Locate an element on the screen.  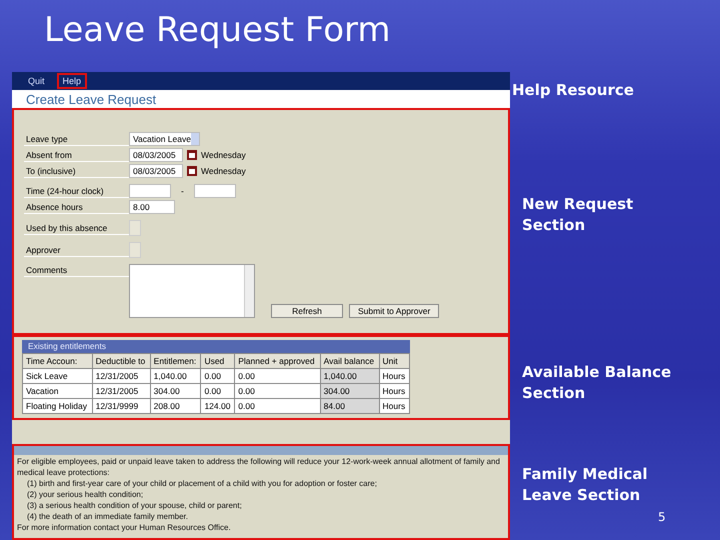
refresh-button: Refresh is located at coordinates (307, 311).